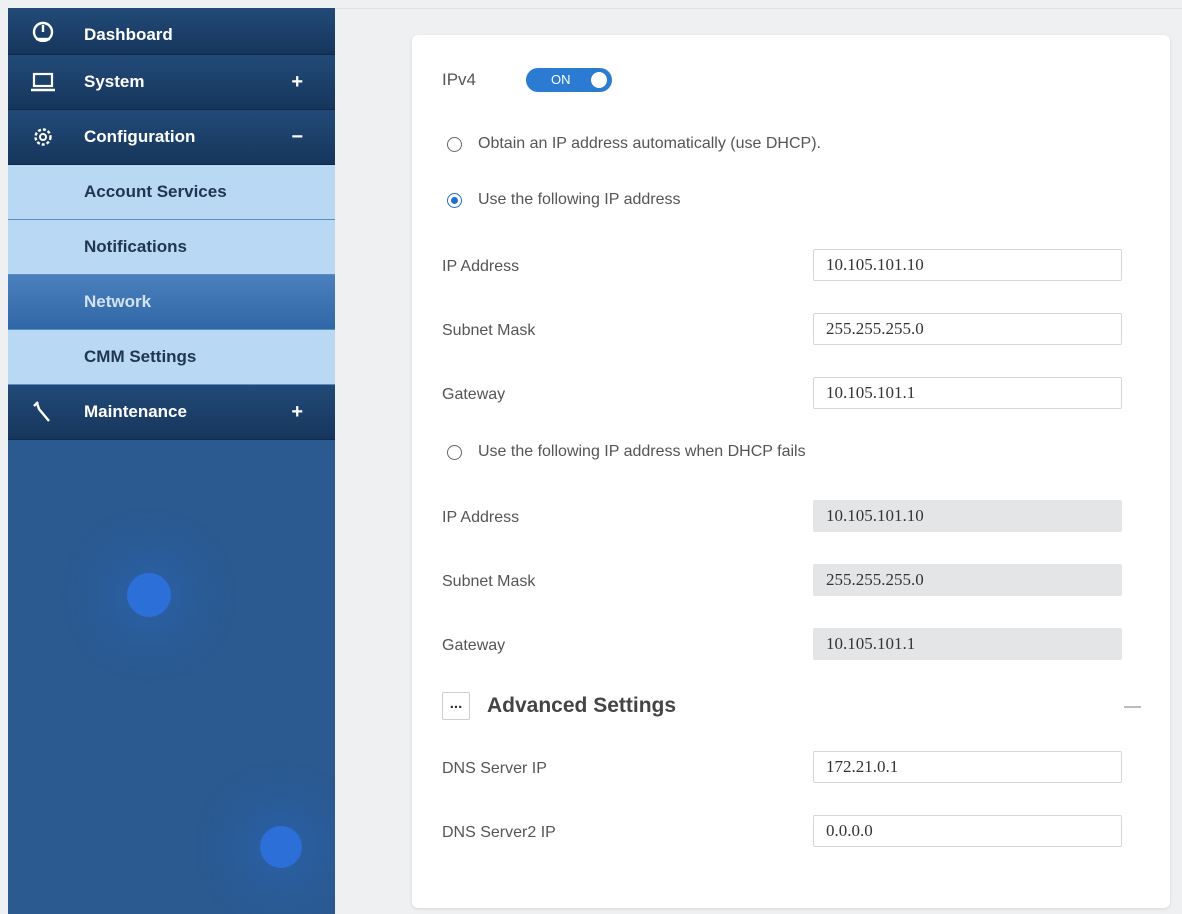  Describe the element at coordinates (454, 200) in the screenshot. I see `radio-static-ip` at that location.